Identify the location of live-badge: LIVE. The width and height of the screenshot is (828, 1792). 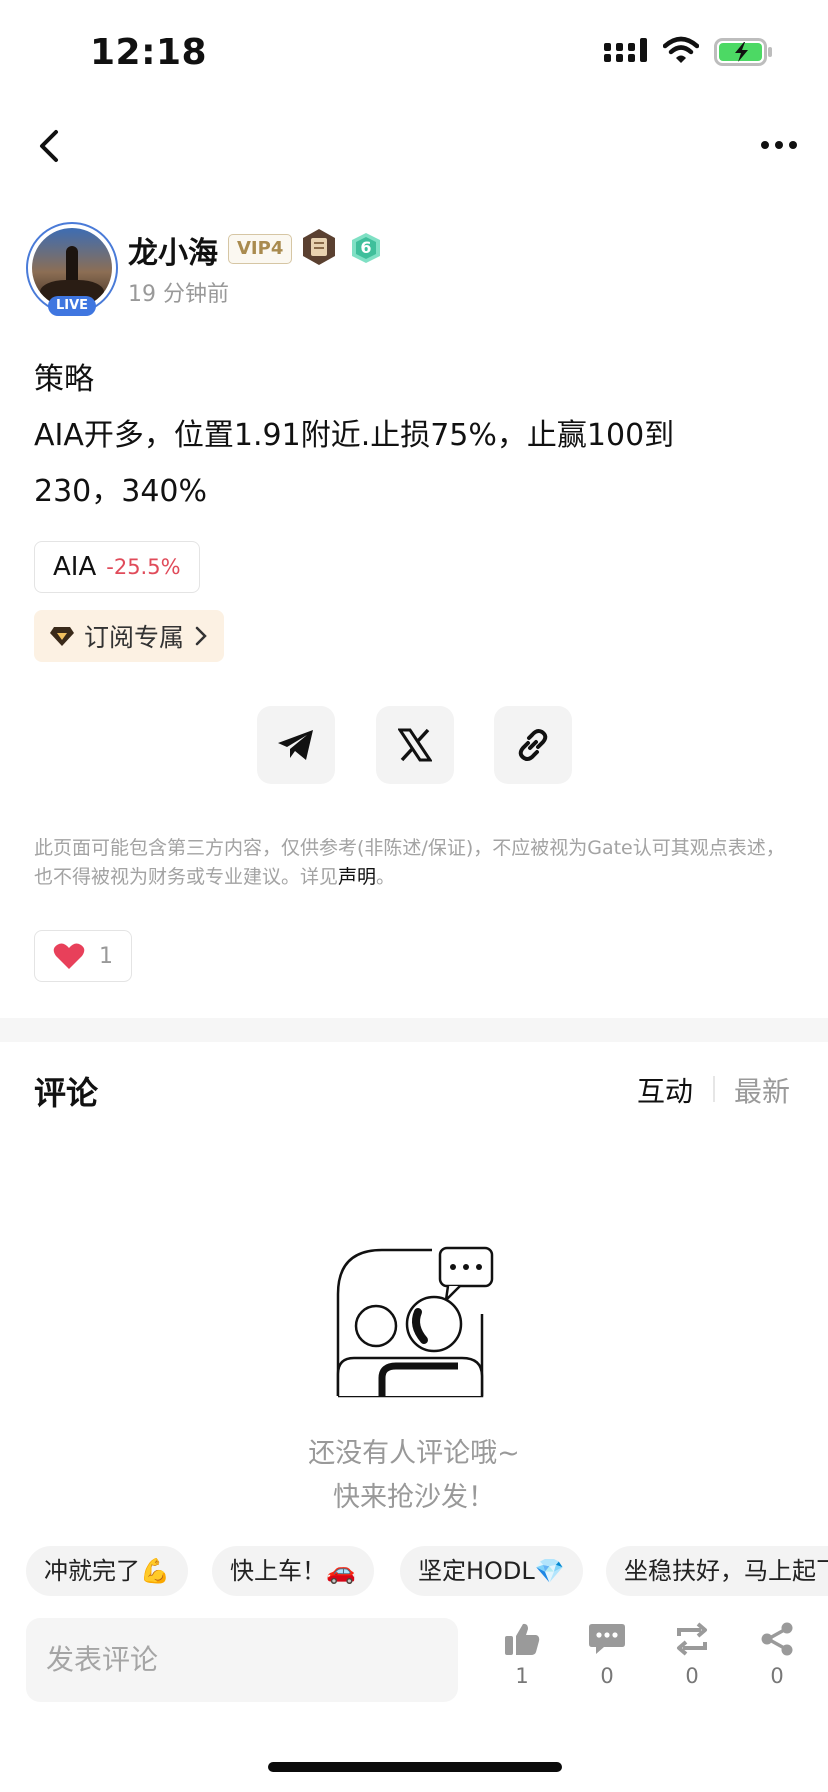
(72, 306).